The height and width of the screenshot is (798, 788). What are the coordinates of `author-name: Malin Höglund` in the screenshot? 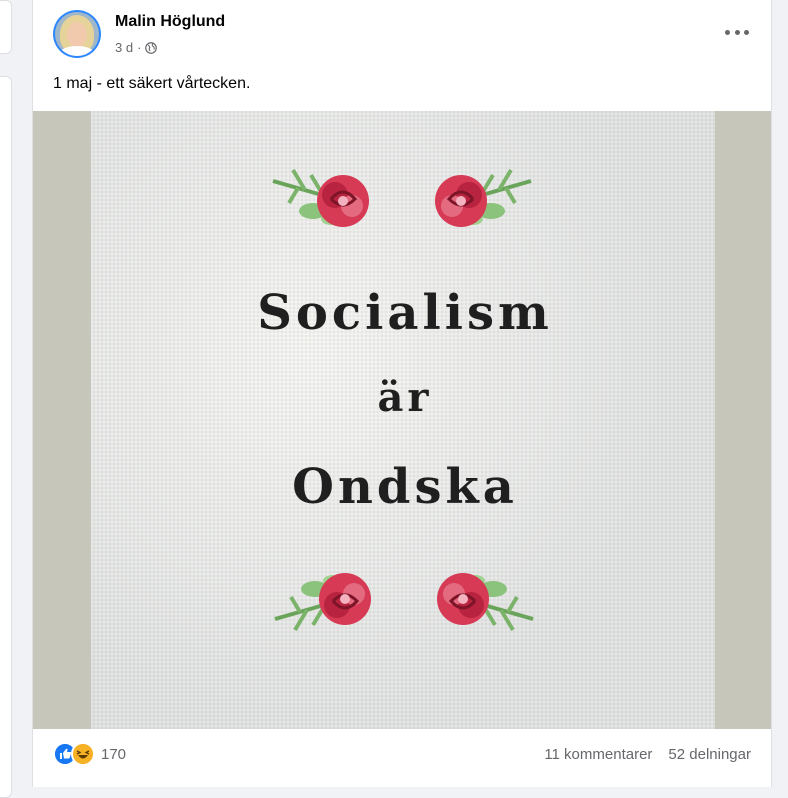 It's located at (170, 22).